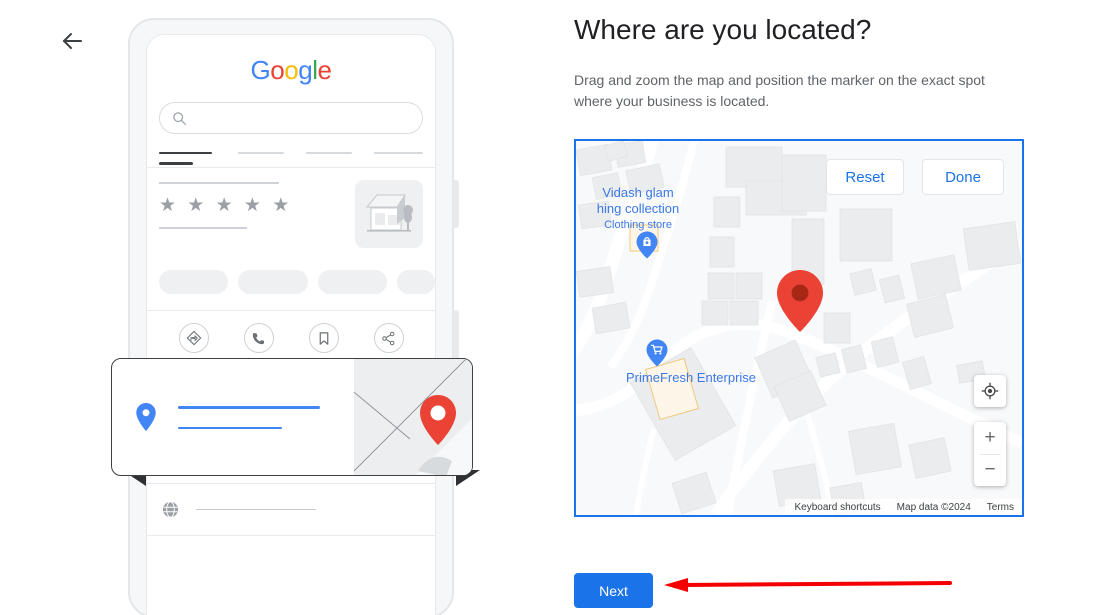 Image resolution: width=1097 pixels, height=615 pixels. I want to click on card-line-secondary, so click(230, 427).